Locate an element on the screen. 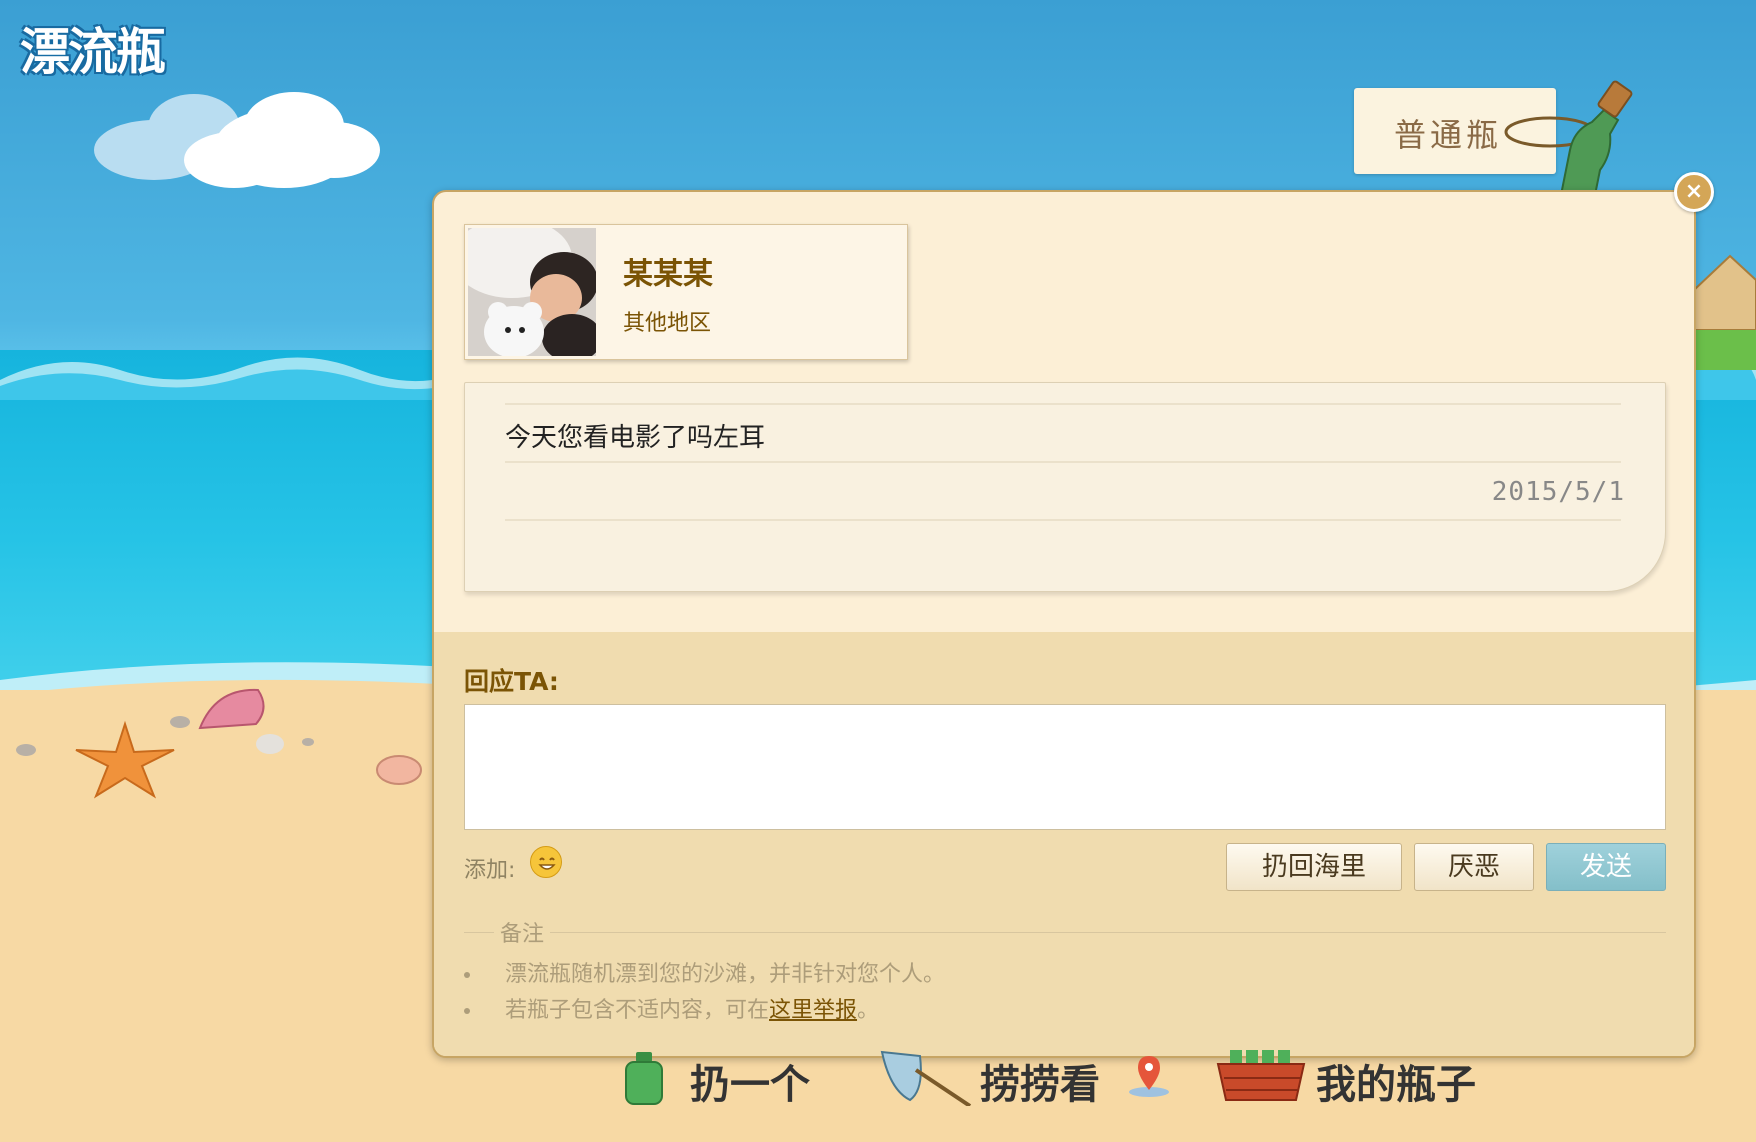  reply-input is located at coordinates (1065, 767).